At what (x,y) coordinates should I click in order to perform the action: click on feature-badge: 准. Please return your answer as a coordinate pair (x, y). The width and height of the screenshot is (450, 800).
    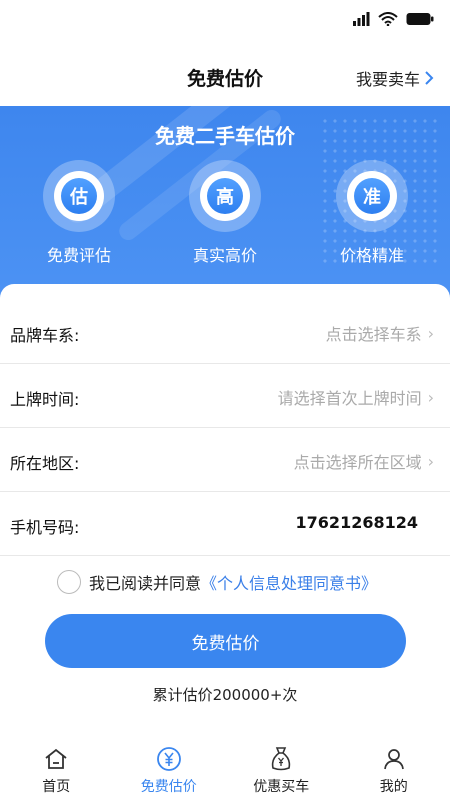
    Looking at the image, I should click on (372, 196).